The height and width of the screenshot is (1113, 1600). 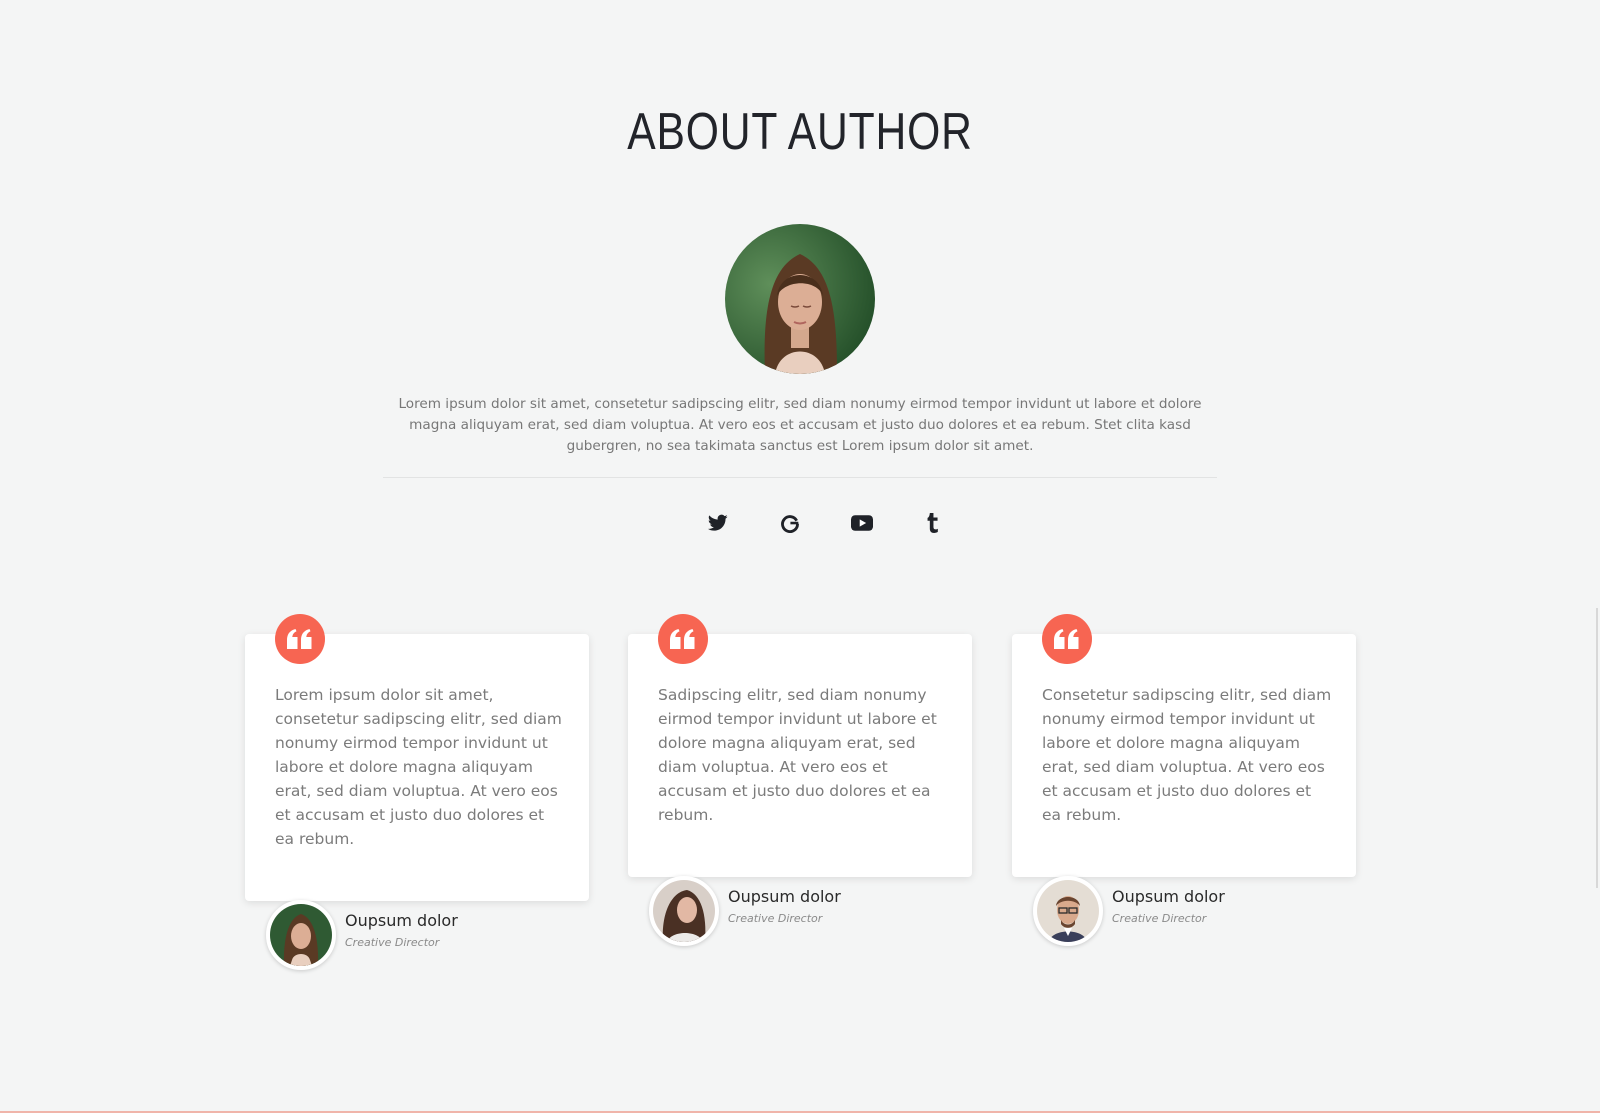 I want to click on scrollbar, so click(x=1597, y=748).